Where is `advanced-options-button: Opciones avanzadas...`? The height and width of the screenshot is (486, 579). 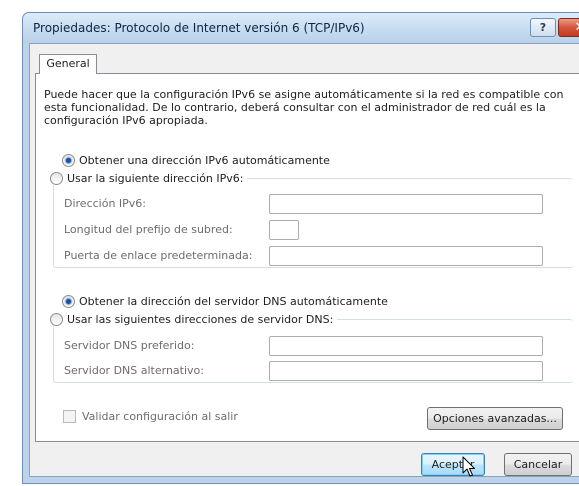 advanced-options-button: Opciones avanzadas... is located at coordinates (495, 418).